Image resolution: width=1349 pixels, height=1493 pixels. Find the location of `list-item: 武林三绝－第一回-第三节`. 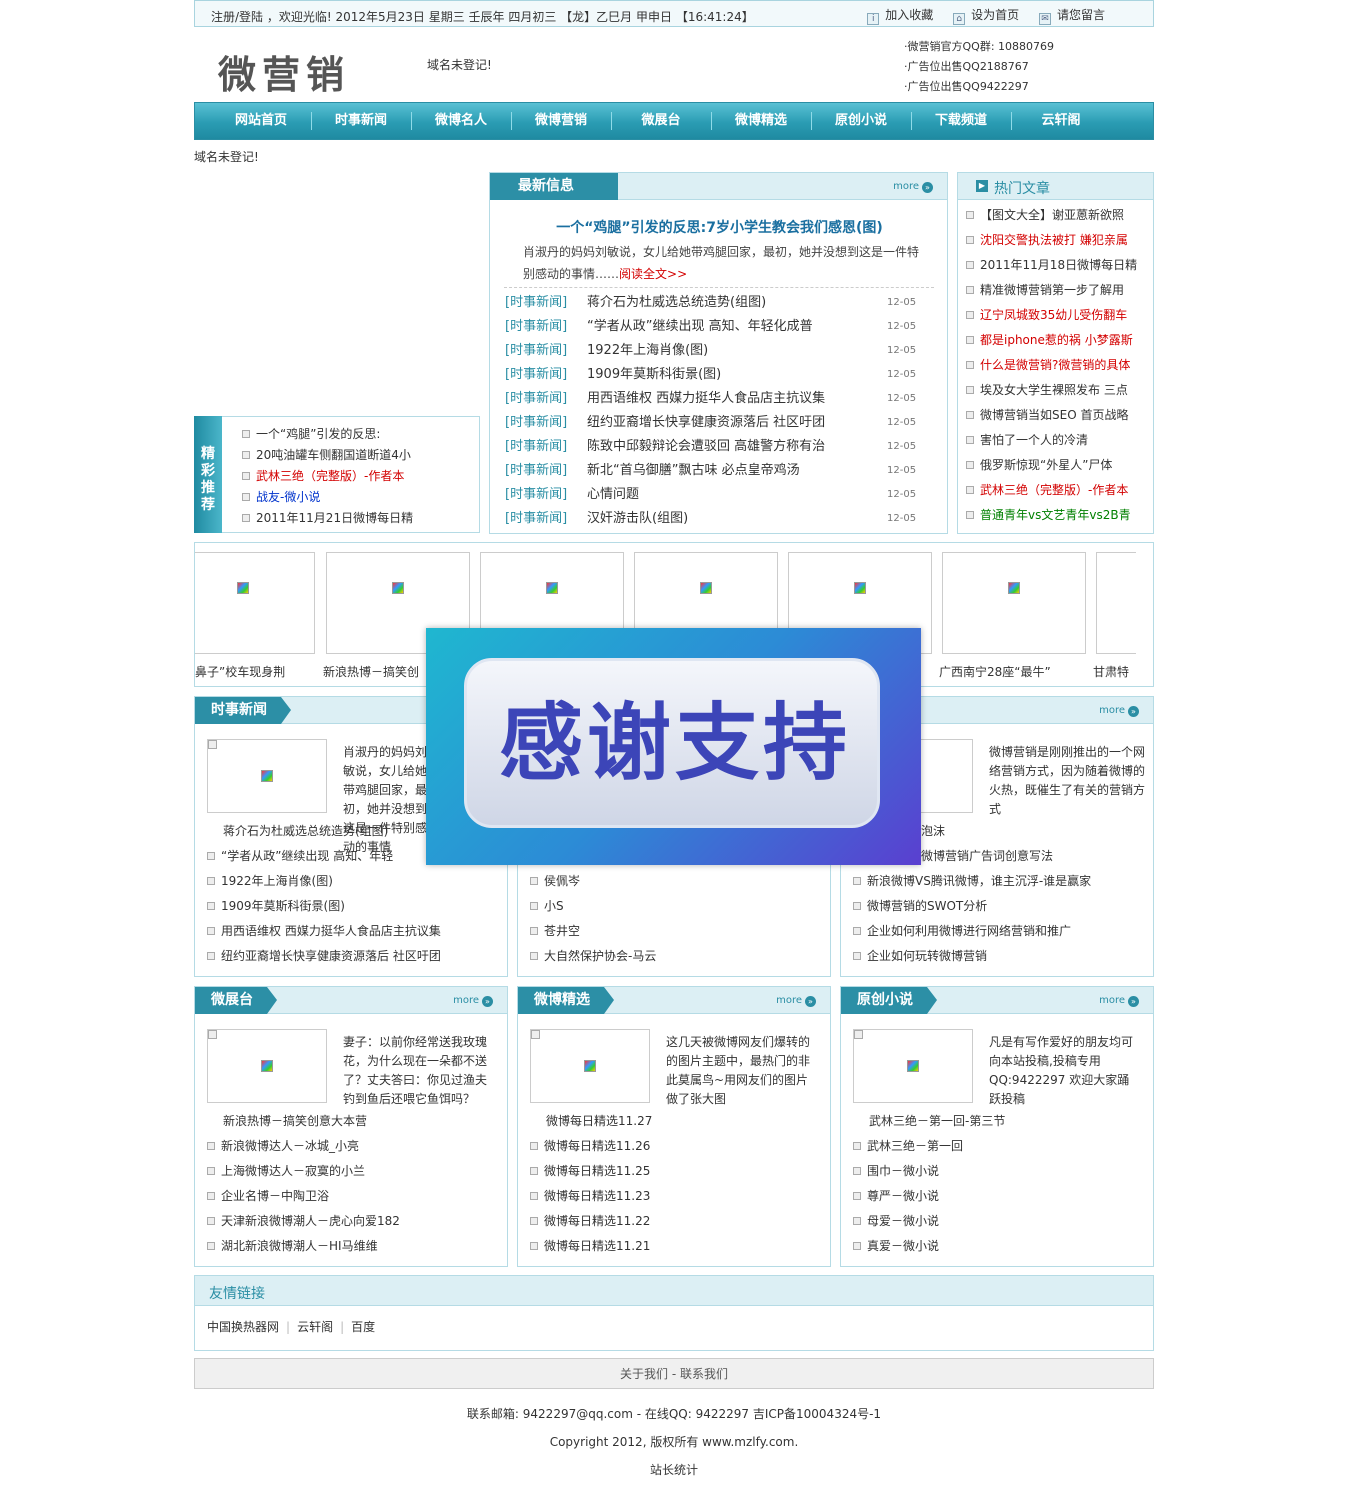

list-item: 武林三绝－第一回-第三节 is located at coordinates (1001, 1121).